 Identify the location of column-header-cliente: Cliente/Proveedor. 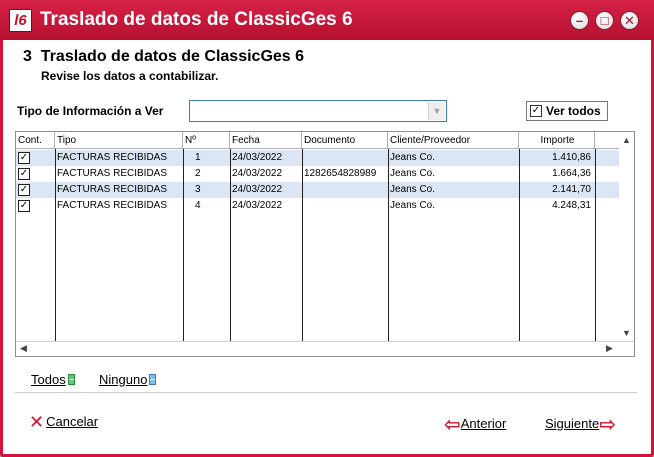
(453, 140).